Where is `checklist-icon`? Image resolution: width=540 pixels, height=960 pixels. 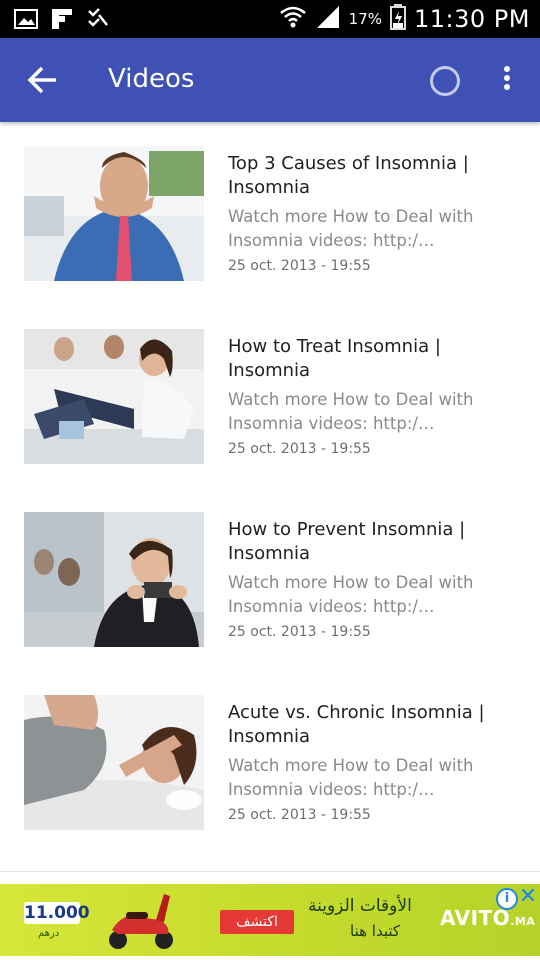
checklist-icon is located at coordinates (98, 21).